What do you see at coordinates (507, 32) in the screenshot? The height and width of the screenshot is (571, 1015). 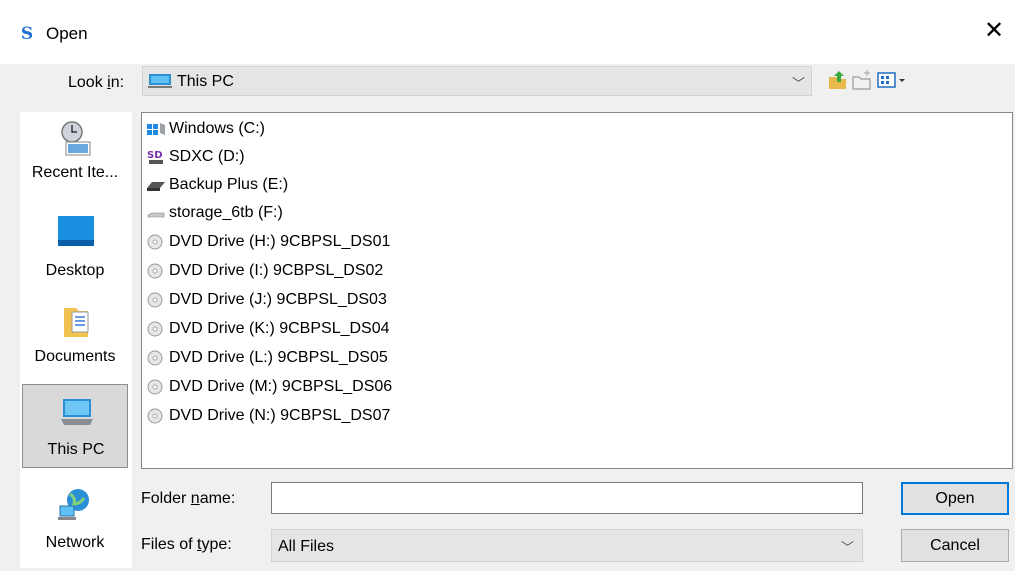 I see `title-bar: S Open ✕` at bounding box center [507, 32].